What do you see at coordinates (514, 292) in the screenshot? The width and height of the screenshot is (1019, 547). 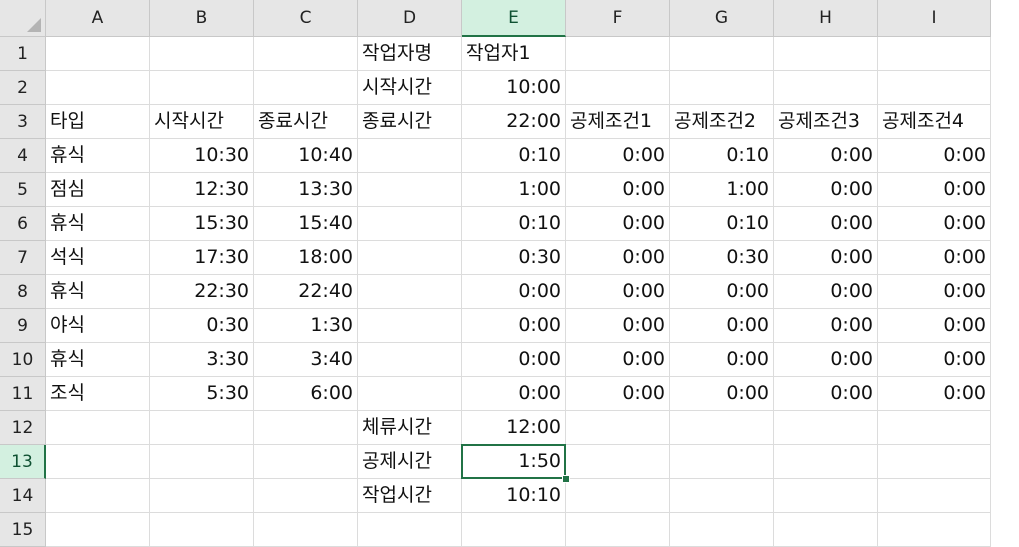 I see `cell-e8: 0:00` at bounding box center [514, 292].